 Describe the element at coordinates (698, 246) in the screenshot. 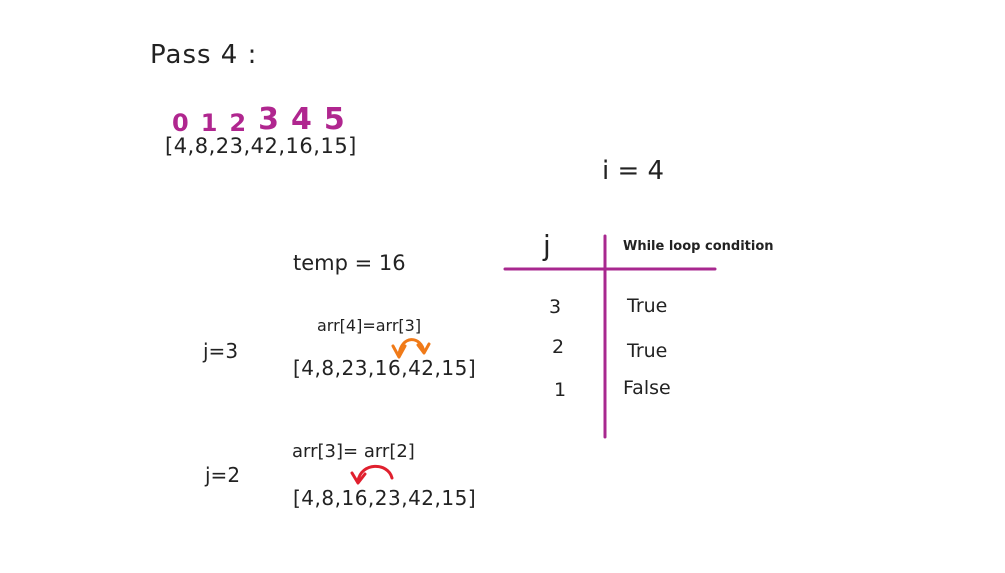

I see `table-header-condition: While loop condition` at that location.